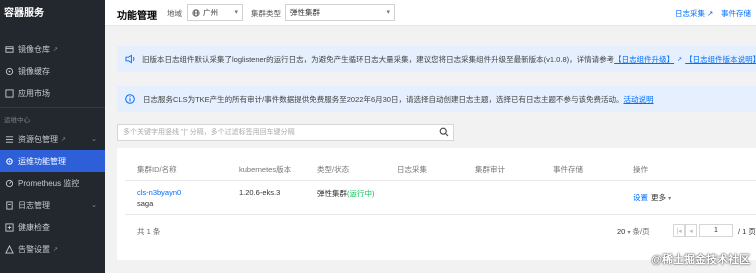 This screenshot has width=756, height=273. What do you see at coordinates (265, 169) in the screenshot?
I see `column-header: kubernetes版本` at bounding box center [265, 169].